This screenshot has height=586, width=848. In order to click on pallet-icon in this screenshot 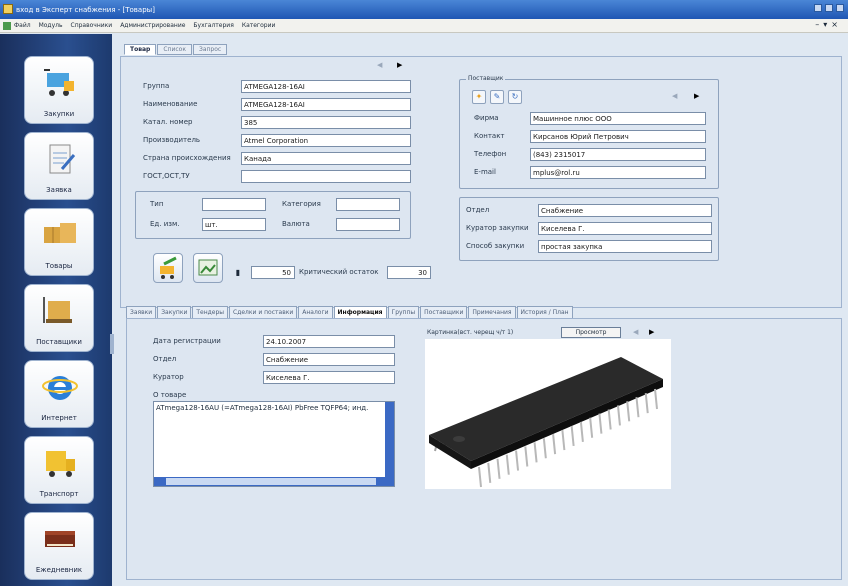, I will do `click(57, 310)`.